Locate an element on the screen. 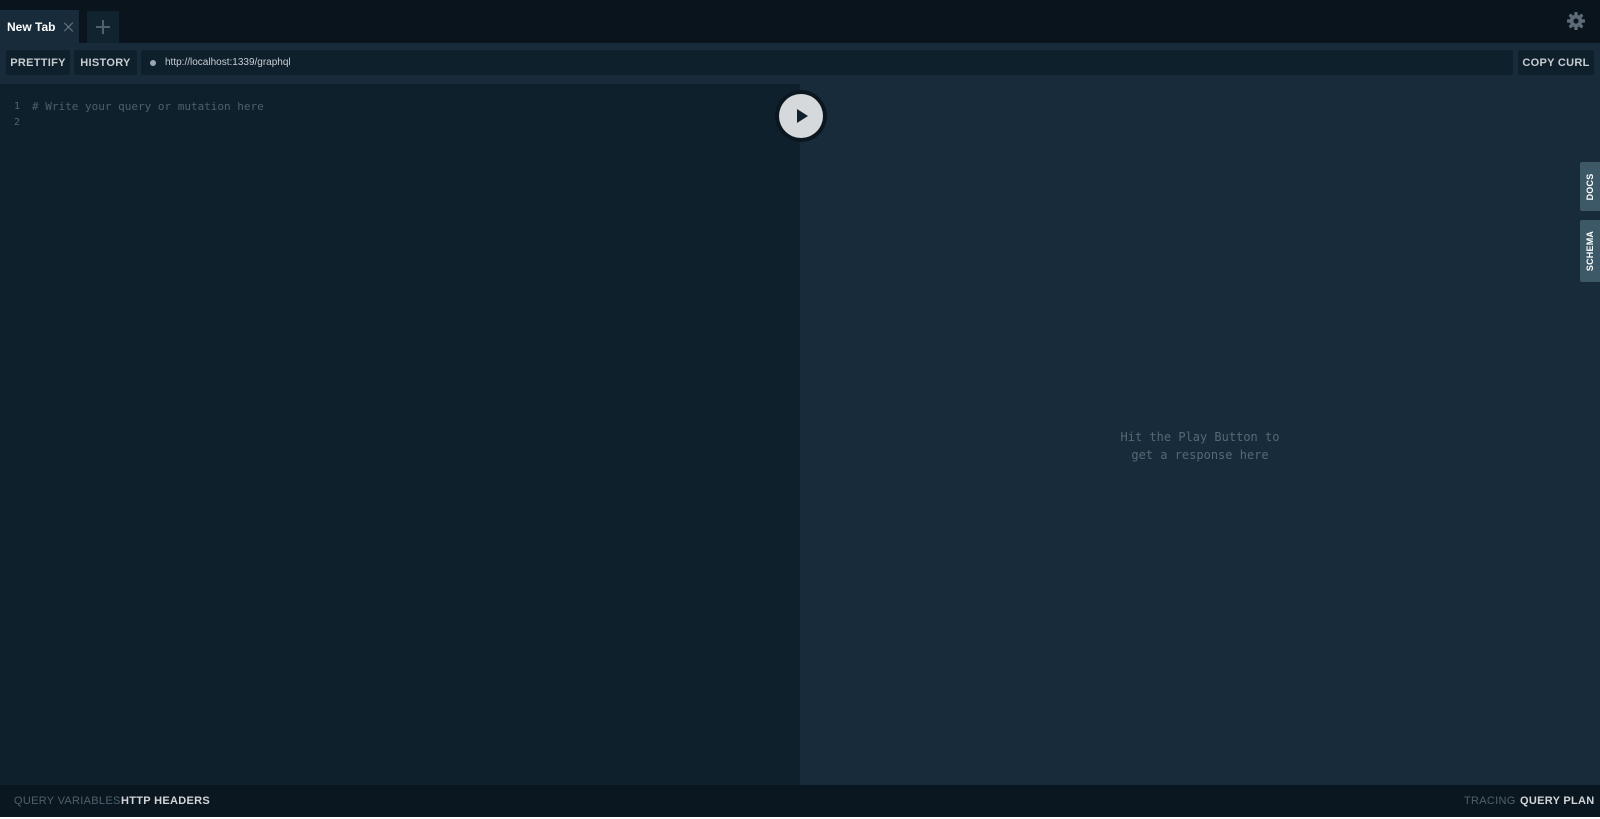 Image resolution: width=1600 pixels, height=819 pixels. tracing-tab: TRACING is located at coordinates (1490, 801).